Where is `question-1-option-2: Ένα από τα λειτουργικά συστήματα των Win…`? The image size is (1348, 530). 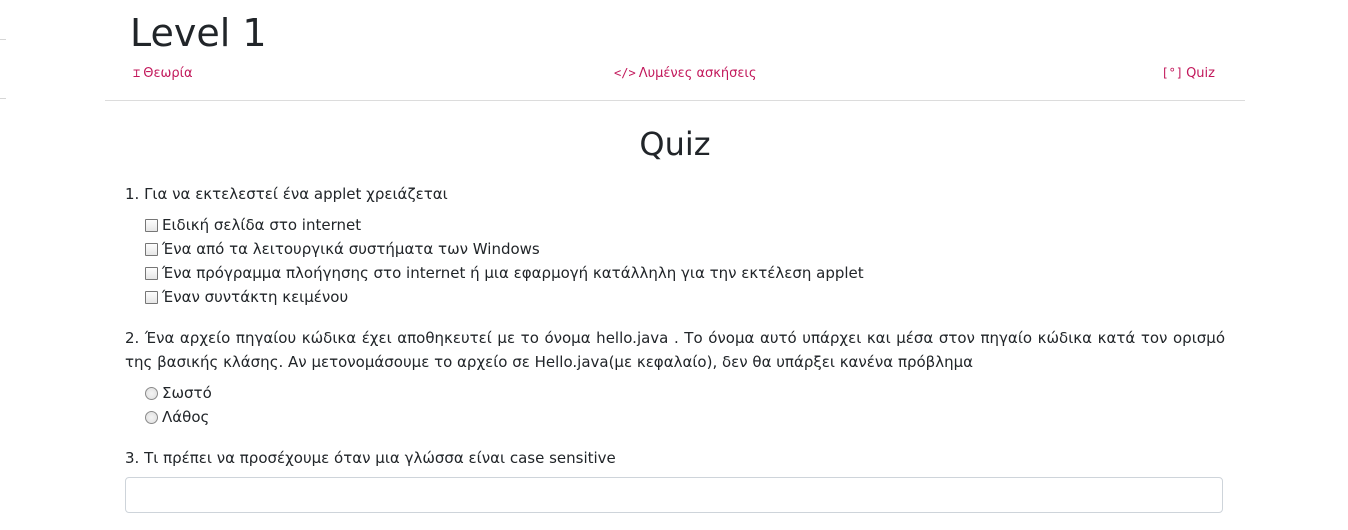 question-1-option-2: Ένα από τα λειτουργικά συστήματα των Win… is located at coordinates (342, 249).